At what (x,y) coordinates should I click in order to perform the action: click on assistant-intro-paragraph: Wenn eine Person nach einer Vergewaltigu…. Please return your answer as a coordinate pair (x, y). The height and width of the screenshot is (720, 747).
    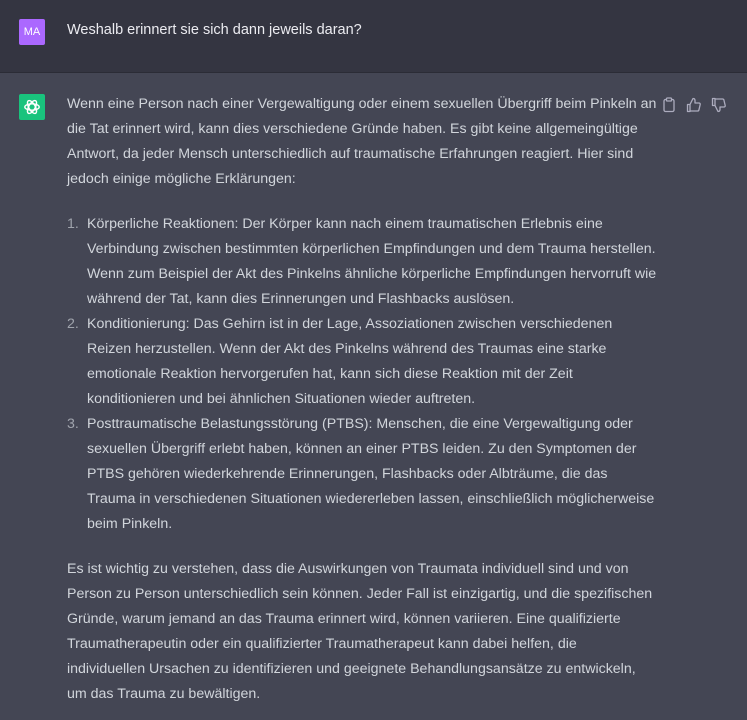
    Looking at the image, I should click on (362, 141).